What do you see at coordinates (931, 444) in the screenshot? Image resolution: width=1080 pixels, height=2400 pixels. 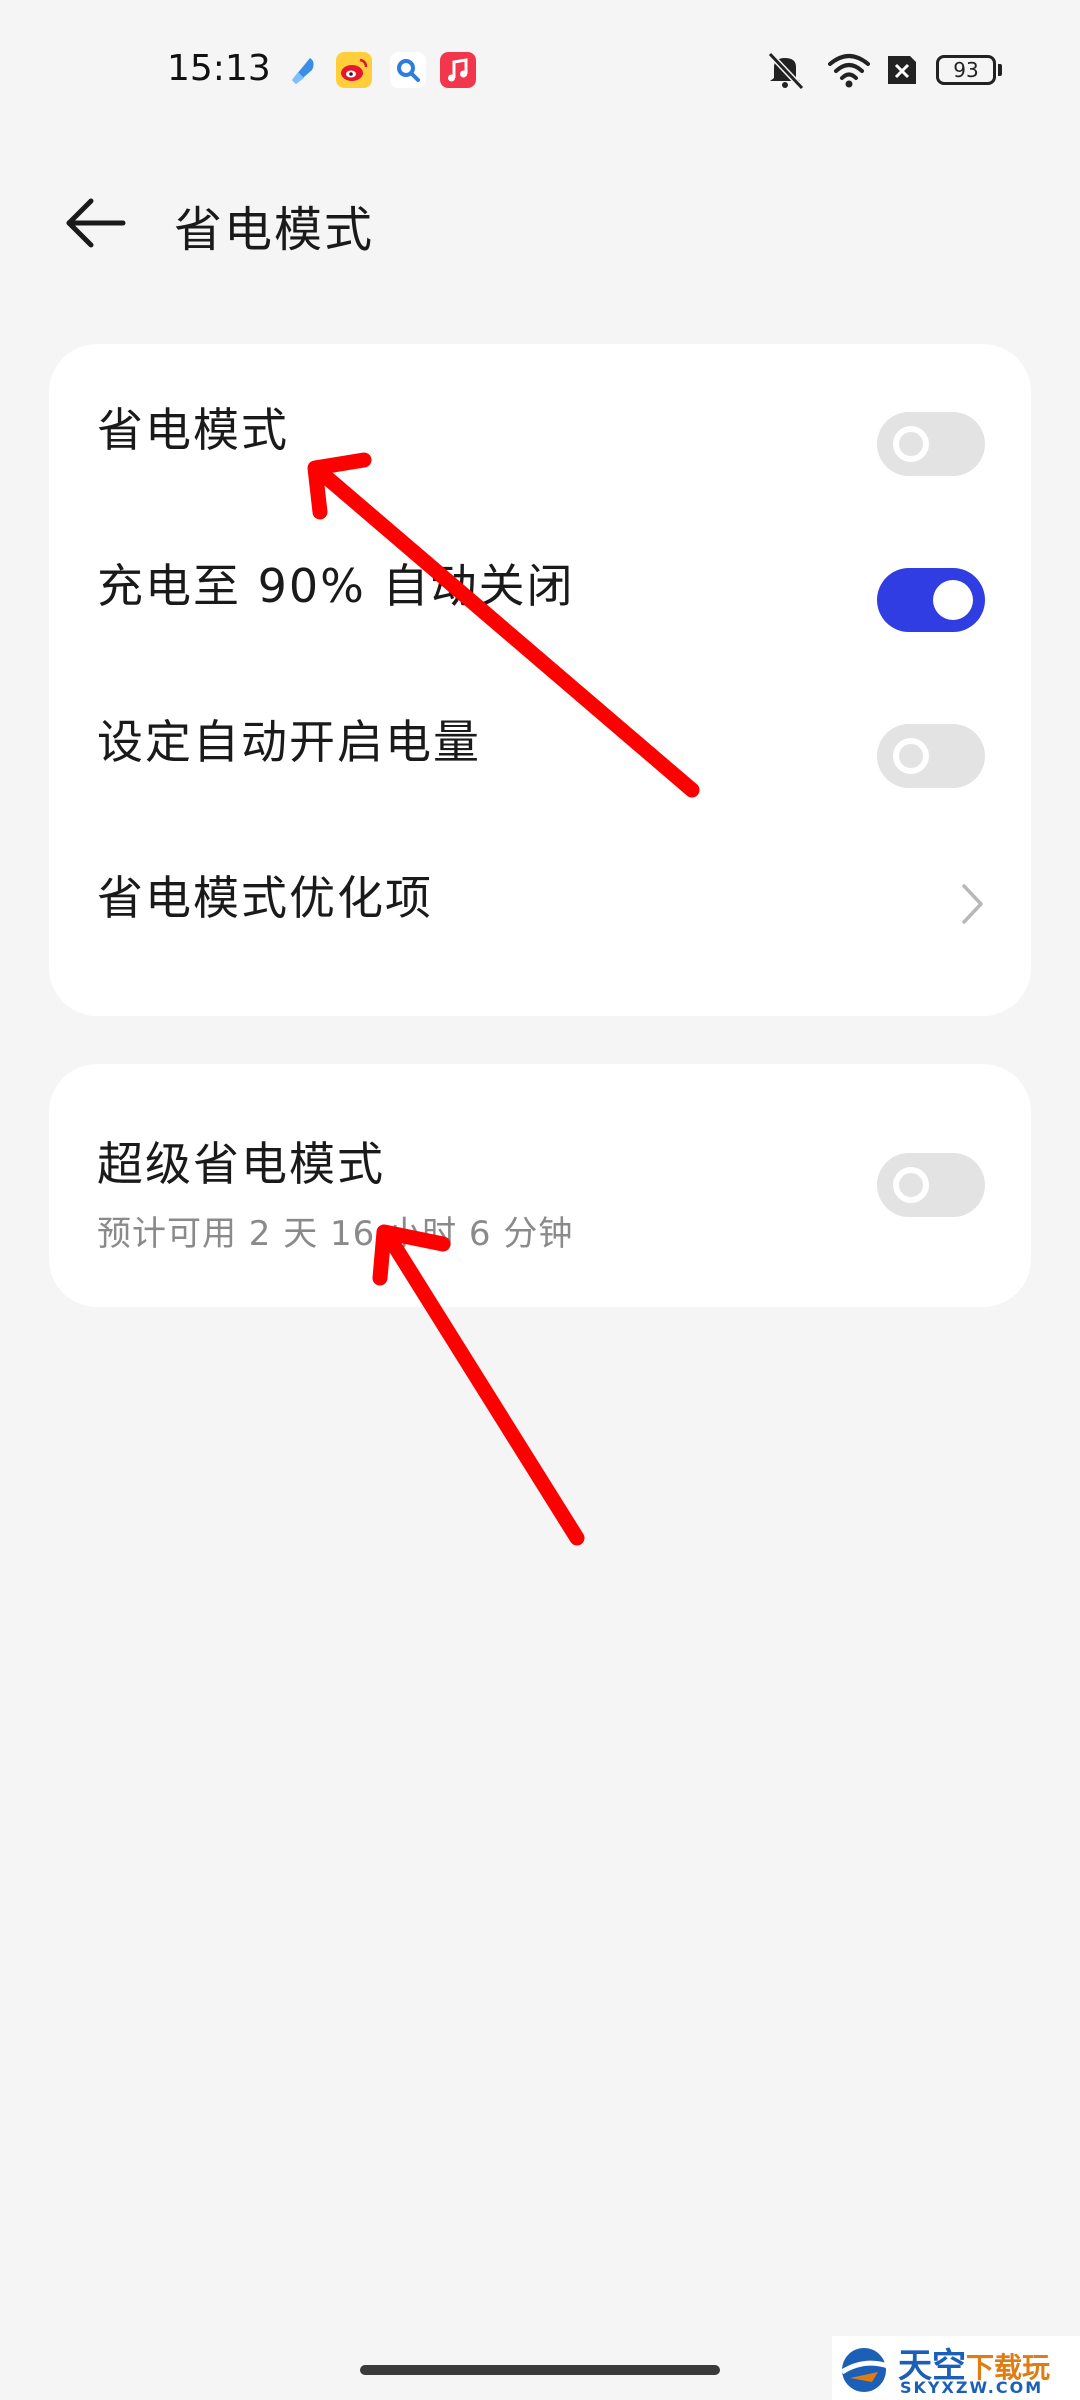 I see `power-saving-toggle` at bounding box center [931, 444].